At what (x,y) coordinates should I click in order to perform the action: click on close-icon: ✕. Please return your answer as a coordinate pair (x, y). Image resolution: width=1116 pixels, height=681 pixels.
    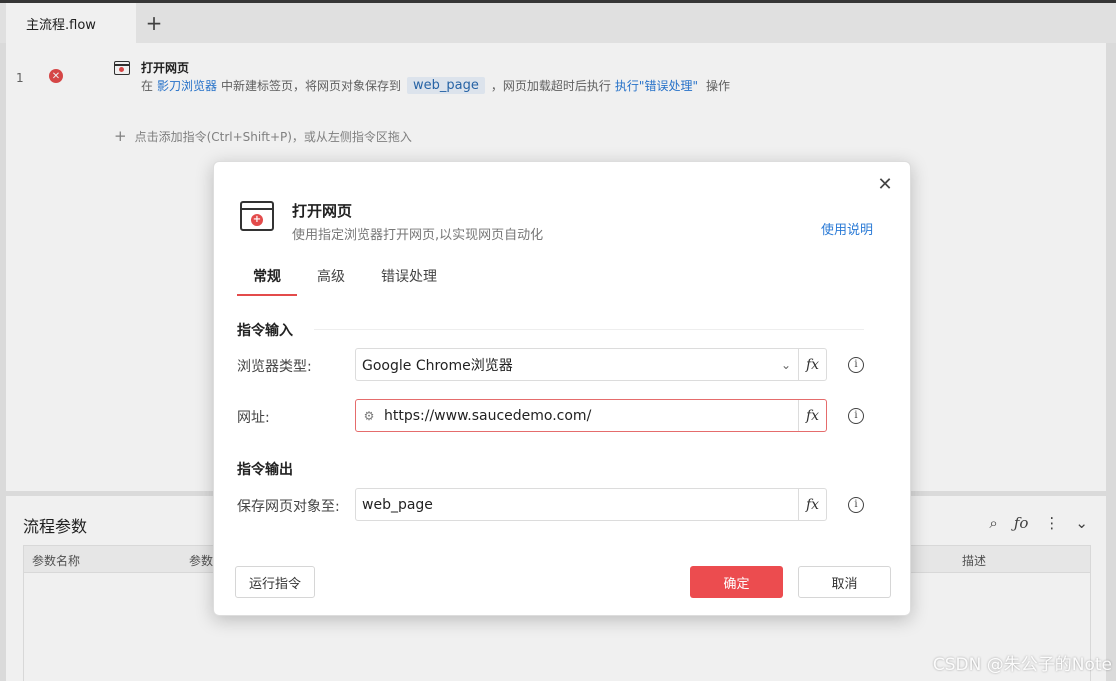
    Looking at the image, I should click on (885, 185).